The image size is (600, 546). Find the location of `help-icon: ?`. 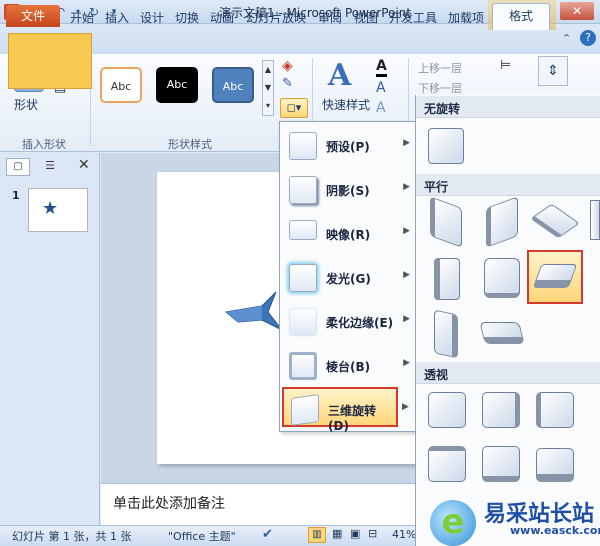

help-icon: ? is located at coordinates (588, 38).